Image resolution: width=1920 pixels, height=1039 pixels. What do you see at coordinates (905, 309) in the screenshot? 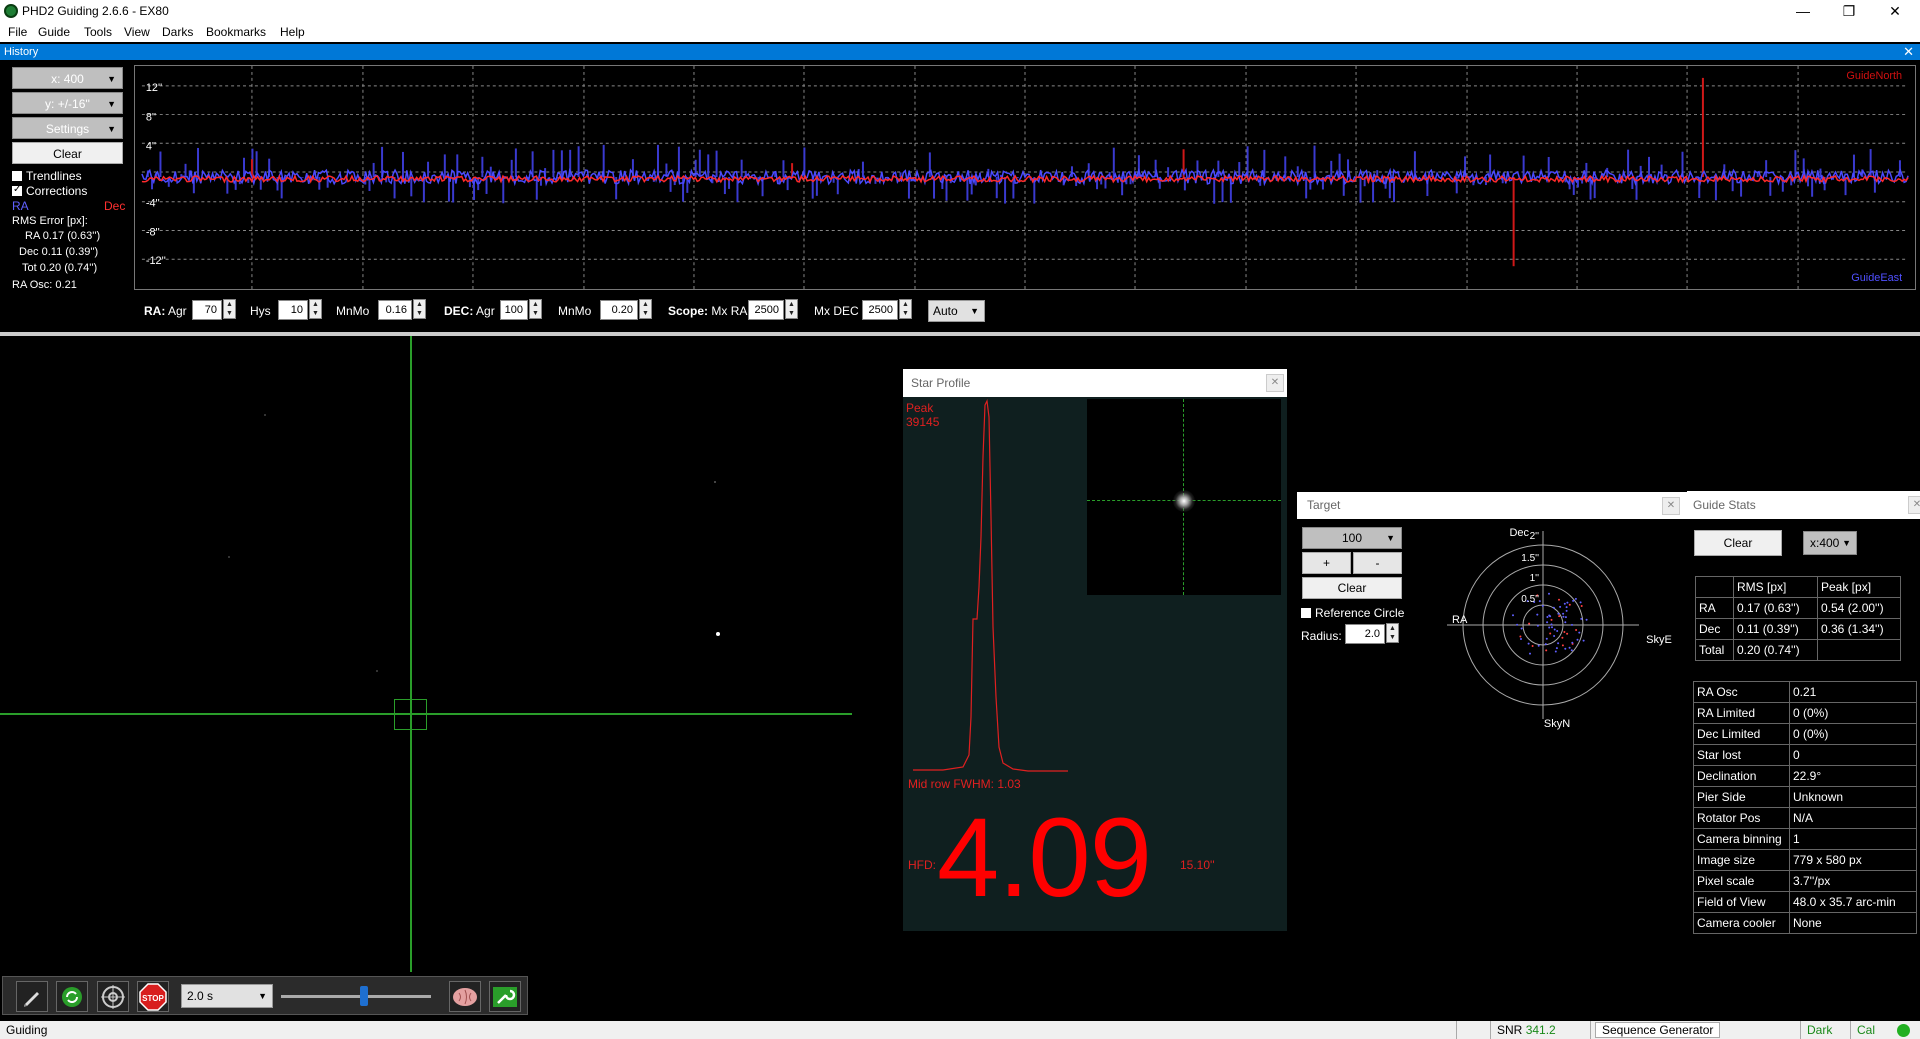
I see `mx-dec-spin-buttons: ▲ ▼` at bounding box center [905, 309].